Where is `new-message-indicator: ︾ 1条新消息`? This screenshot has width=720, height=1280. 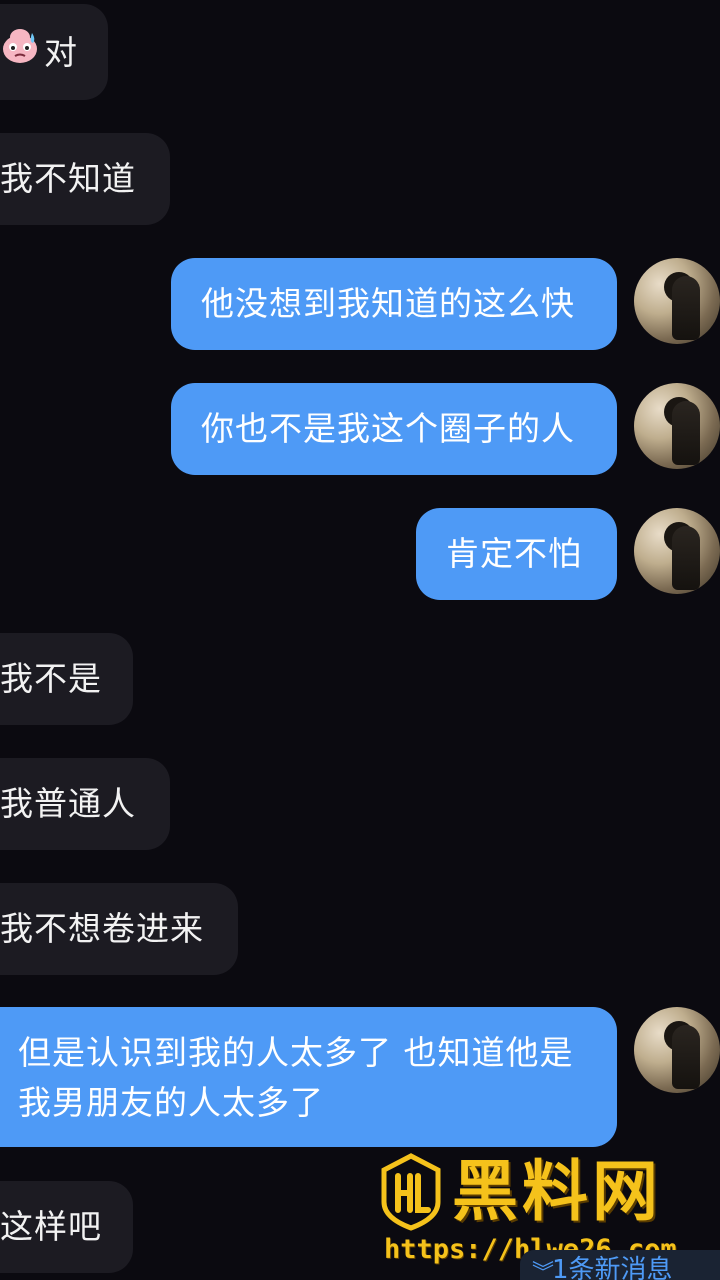
new-message-indicator: ︾ 1条新消息 is located at coordinates (620, 1265).